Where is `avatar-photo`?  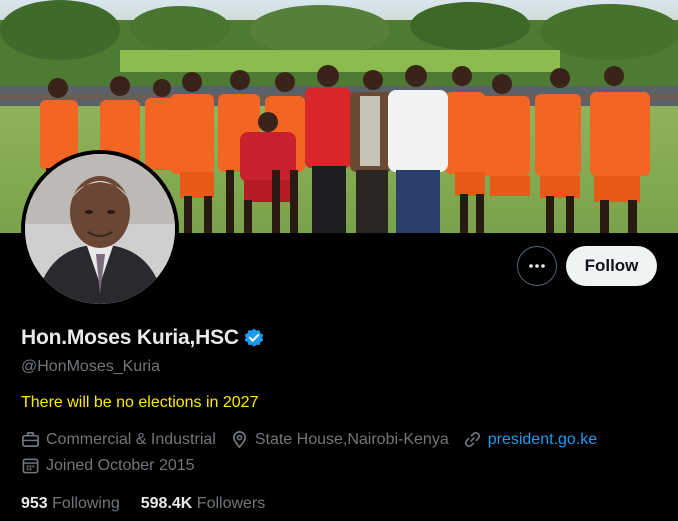
avatar-photo is located at coordinates (100, 229).